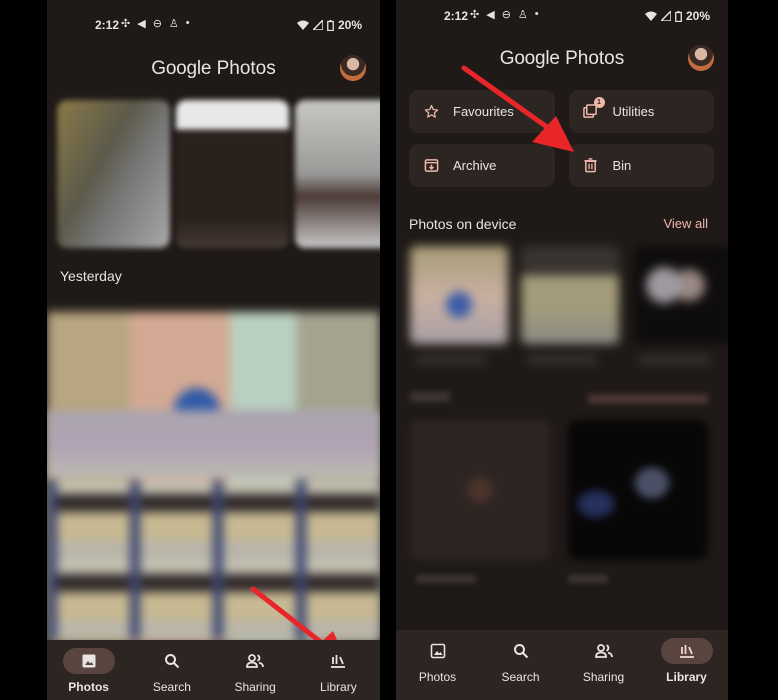 Image resolution: width=778 pixels, height=700 pixels. I want to click on button-label: Archive, so click(475, 165).